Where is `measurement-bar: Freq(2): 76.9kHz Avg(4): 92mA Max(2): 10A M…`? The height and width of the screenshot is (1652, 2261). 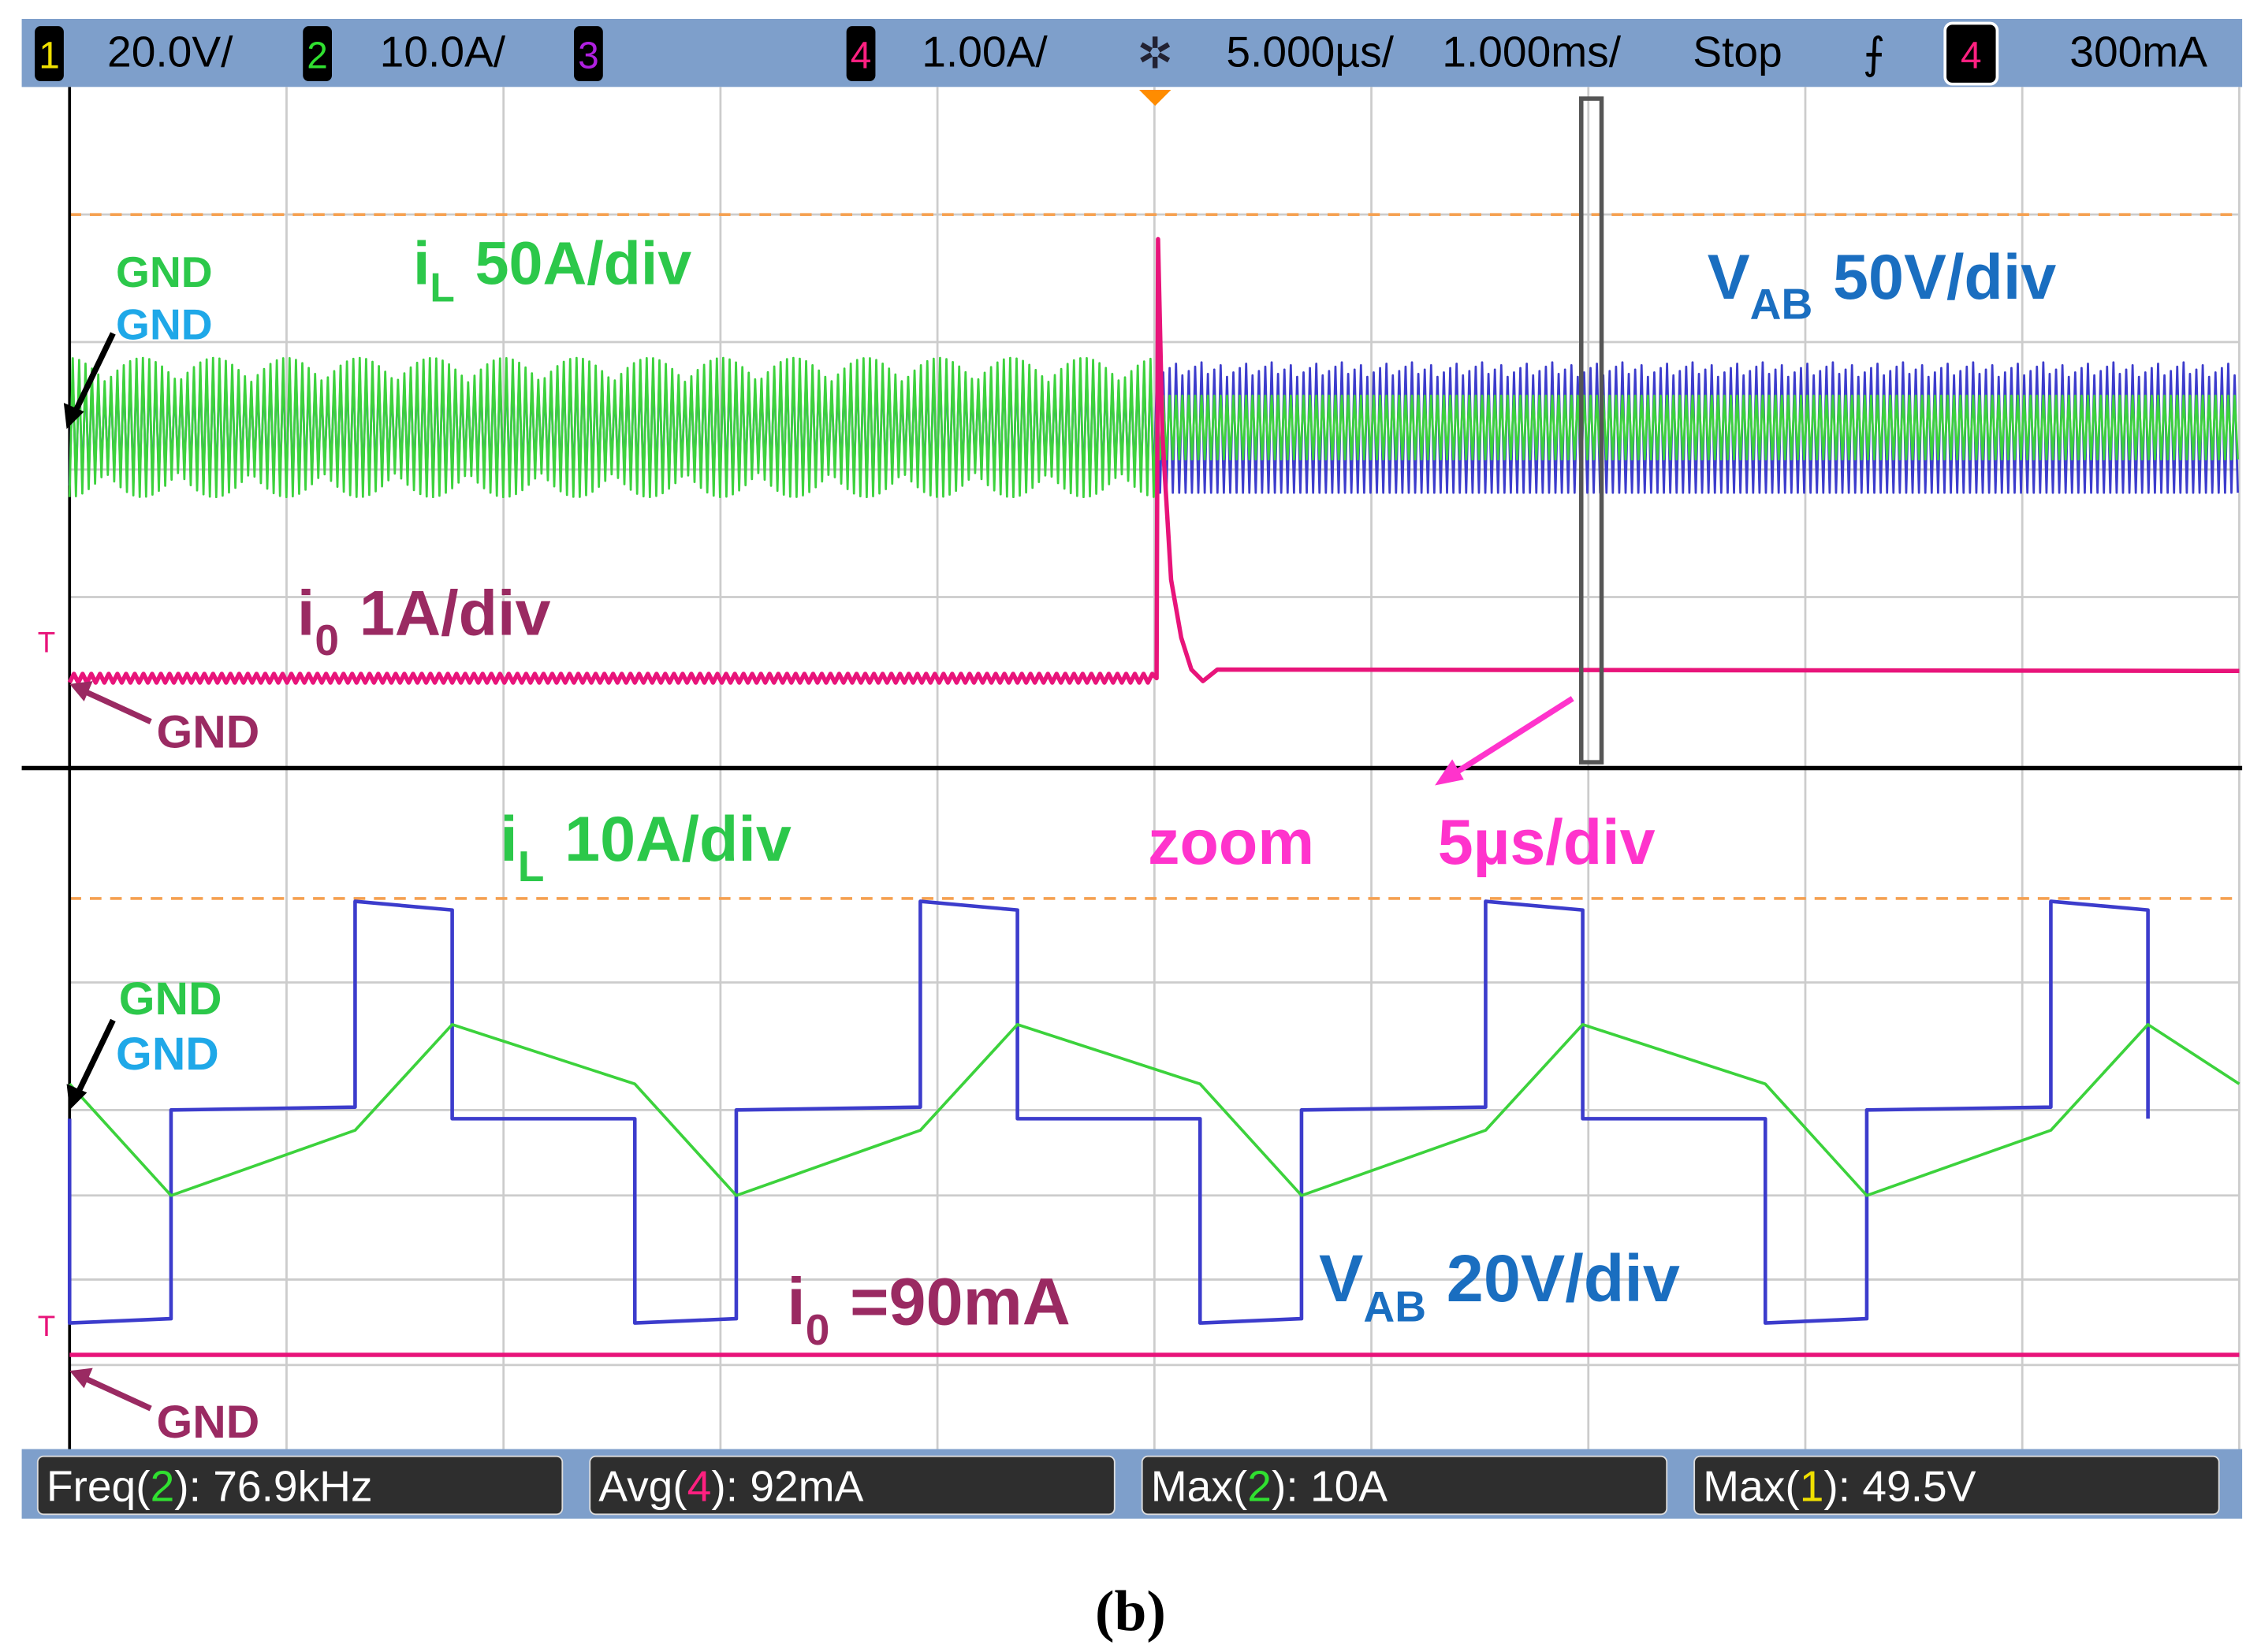 measurement-bar: Freq(2): 76.9kHz Avg(4): 92mA Max(2): 10A M… is located at coordinates (1132, 1484).